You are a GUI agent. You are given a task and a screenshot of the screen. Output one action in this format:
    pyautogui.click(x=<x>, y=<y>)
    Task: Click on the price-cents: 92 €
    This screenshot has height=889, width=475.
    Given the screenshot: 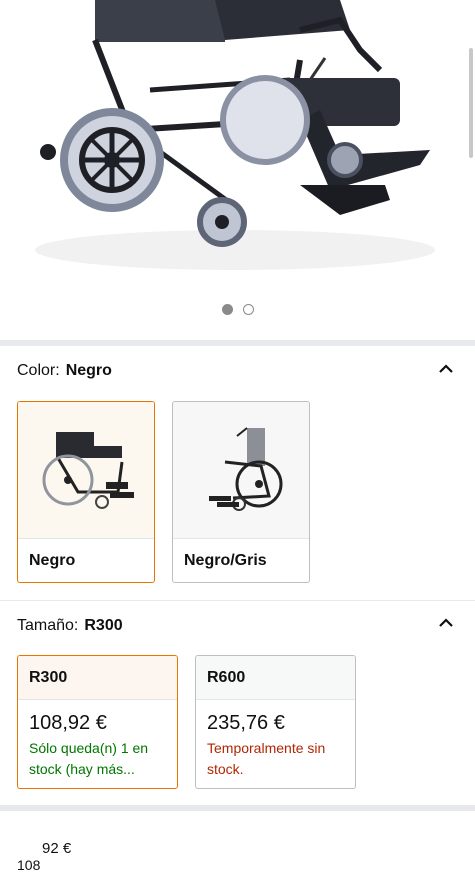 What is the action you would take?
    pyautogui.click(x=57, y=848)
    